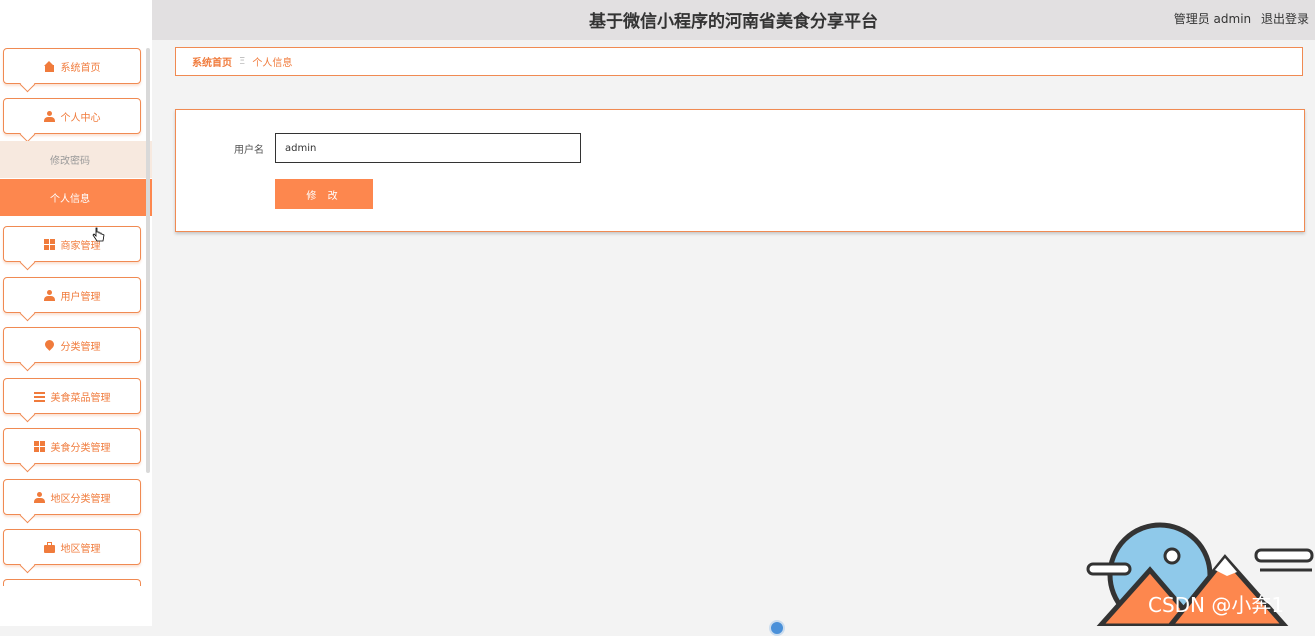  I want to click on sidebar-item-region-categories: 地区分类管理, so click(72, 501).